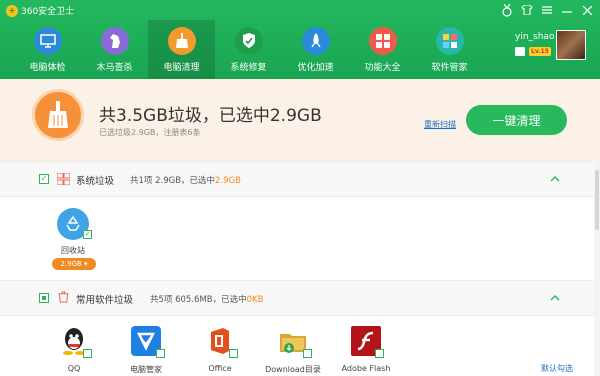 The height and width of the screenshot is (376, 600). I want to click on user-area: yin_shao Lv.15, so click(534, 44).